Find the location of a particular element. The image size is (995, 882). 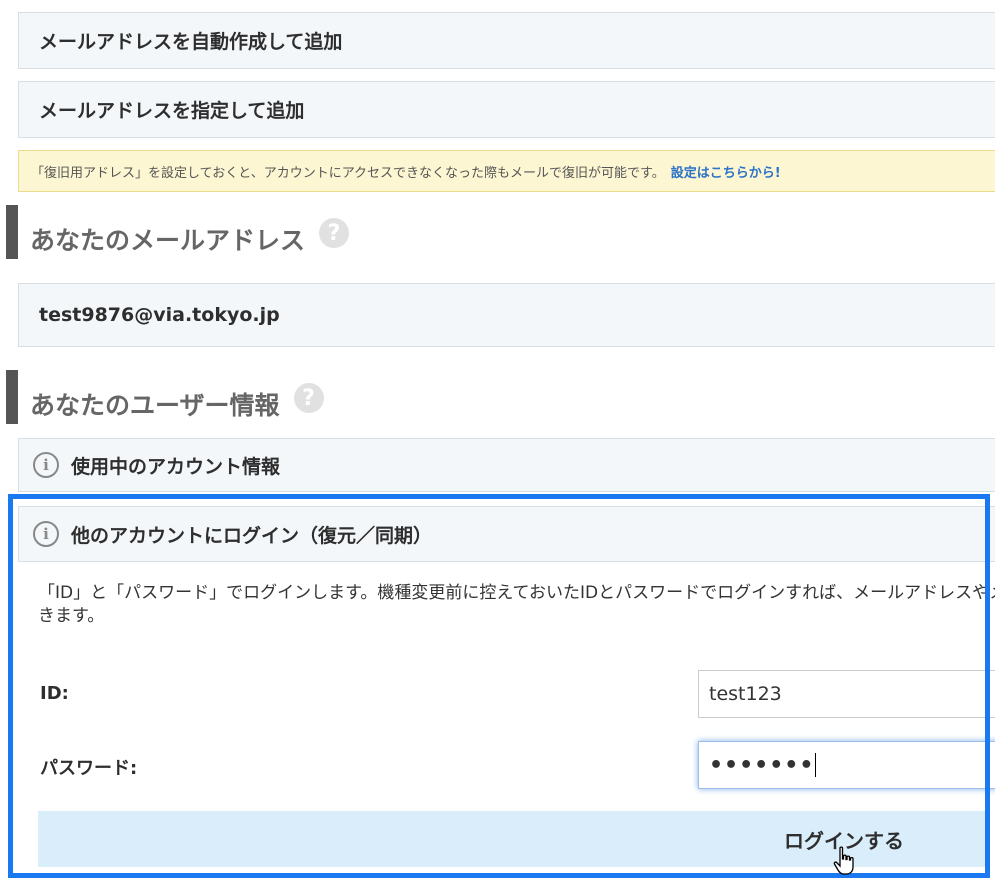

email-section-title-text: あなたのメールアドレス is located at coordinates (168, 240).